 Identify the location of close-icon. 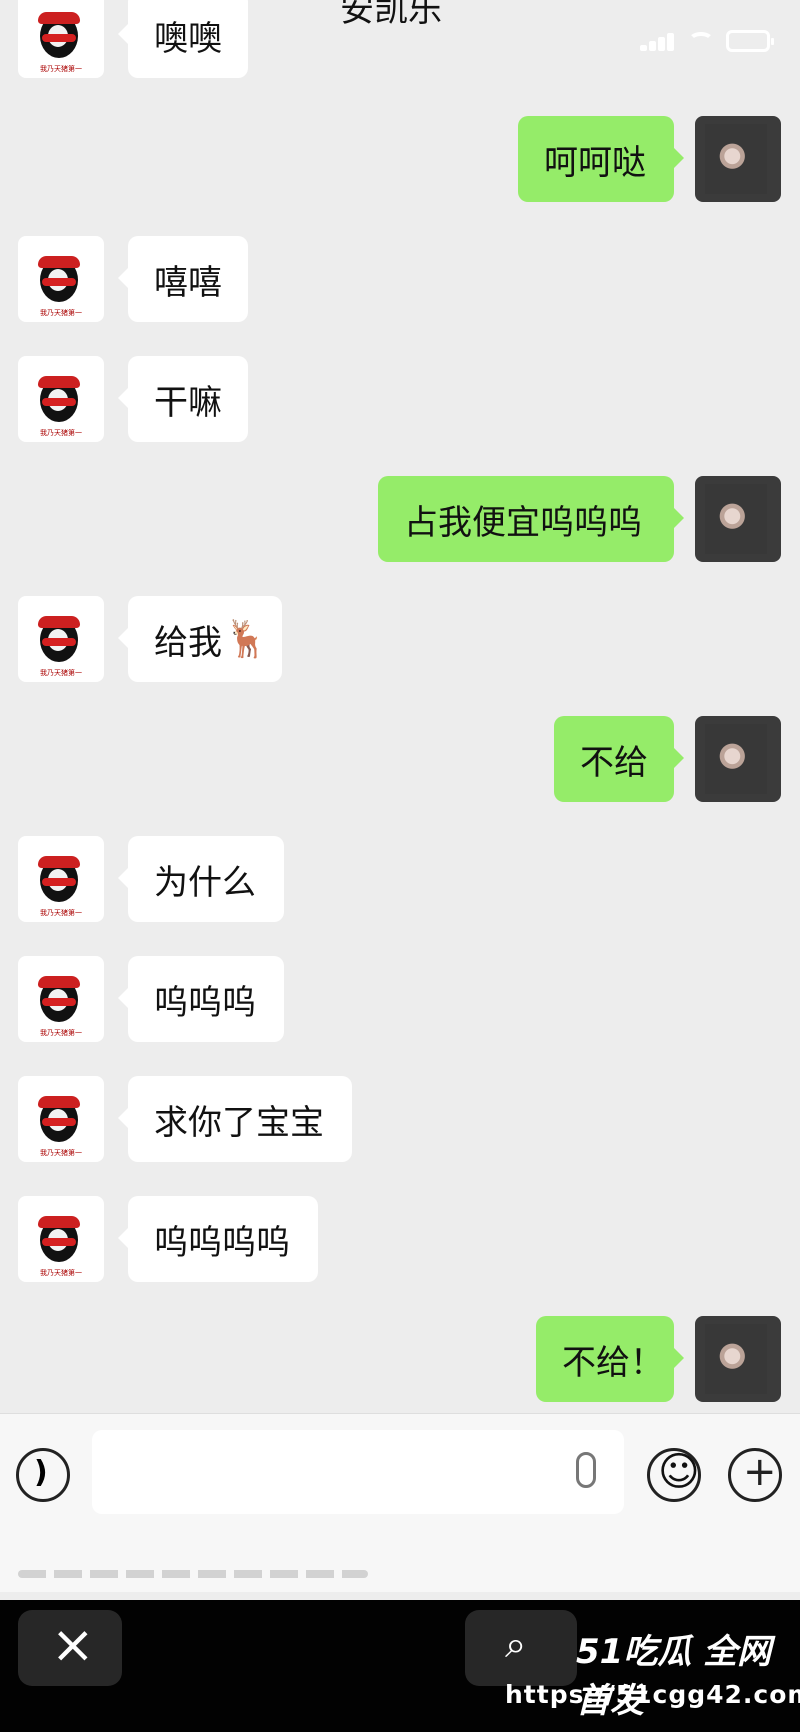
(70, 1648).